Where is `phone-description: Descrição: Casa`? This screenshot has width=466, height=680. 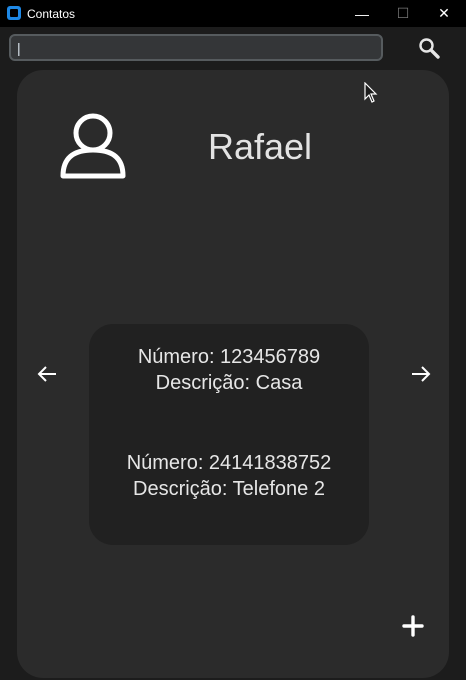 phone-description: Descrição: Casa is located at coordinates (229, 383).